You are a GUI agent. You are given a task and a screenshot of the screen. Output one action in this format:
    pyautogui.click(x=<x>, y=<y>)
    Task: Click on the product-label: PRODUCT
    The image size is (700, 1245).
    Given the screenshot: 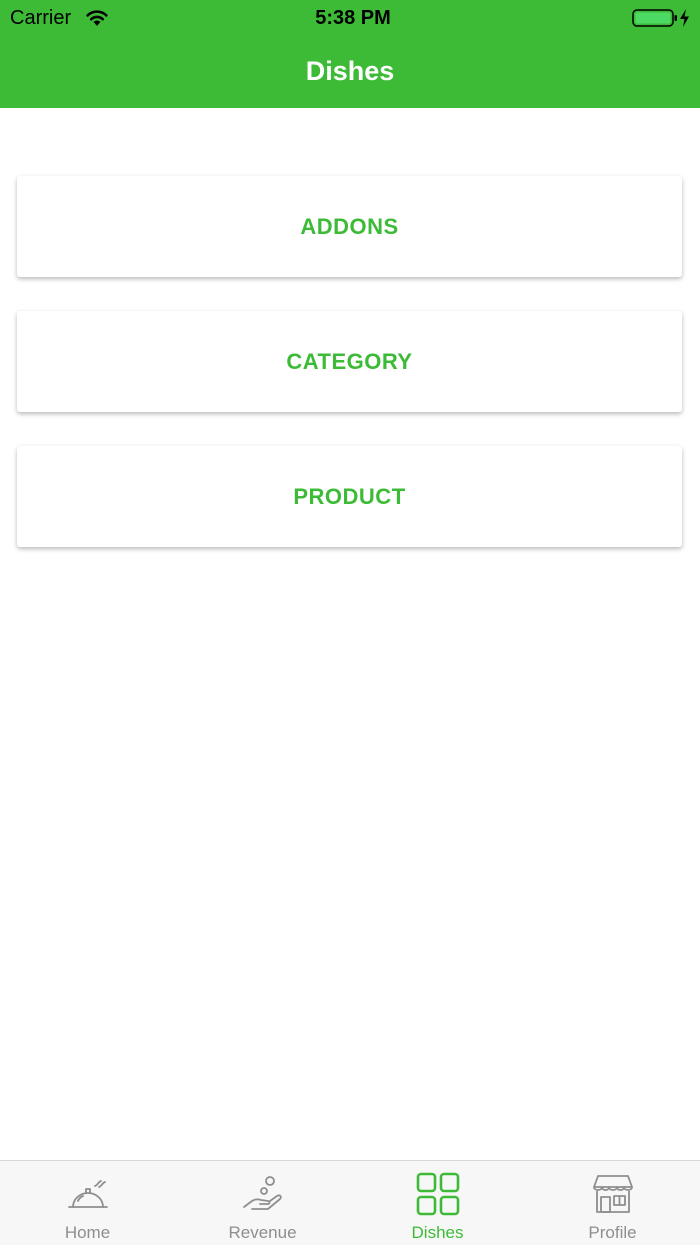 What is the action you would take?
    pyautogui.click(x=349, y=496)
    